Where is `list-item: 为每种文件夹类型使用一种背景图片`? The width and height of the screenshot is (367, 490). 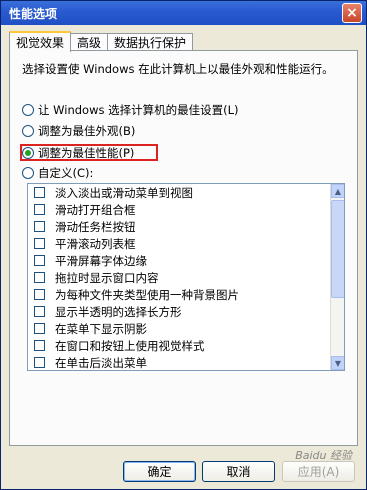 list-item: 为每种文件夹类型使用一种背景图片 is located at coordinates (186, 294).